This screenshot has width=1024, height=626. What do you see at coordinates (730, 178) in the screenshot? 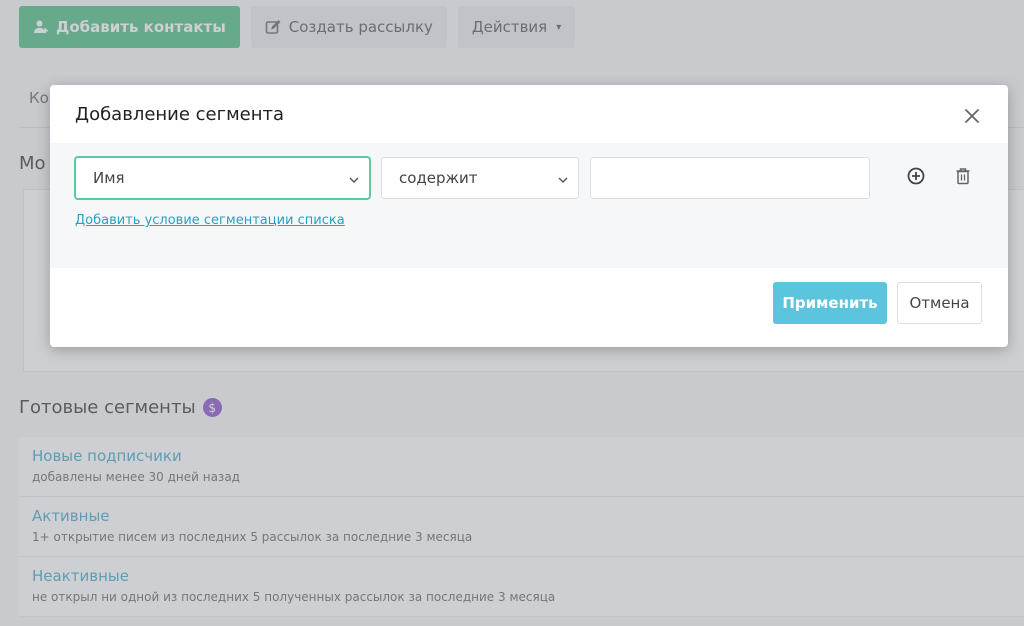
I see `condition-value-input` at bounding box center [730, 178].